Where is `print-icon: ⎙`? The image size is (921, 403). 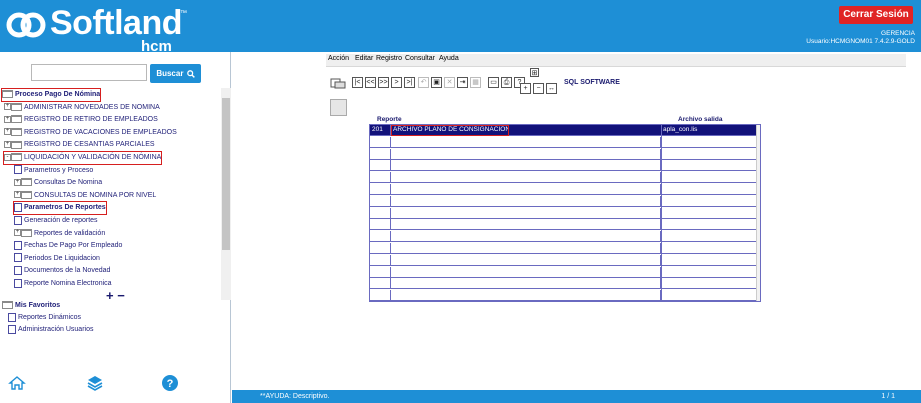 print-icon: ⎙ is located at coordinates (506, 82).